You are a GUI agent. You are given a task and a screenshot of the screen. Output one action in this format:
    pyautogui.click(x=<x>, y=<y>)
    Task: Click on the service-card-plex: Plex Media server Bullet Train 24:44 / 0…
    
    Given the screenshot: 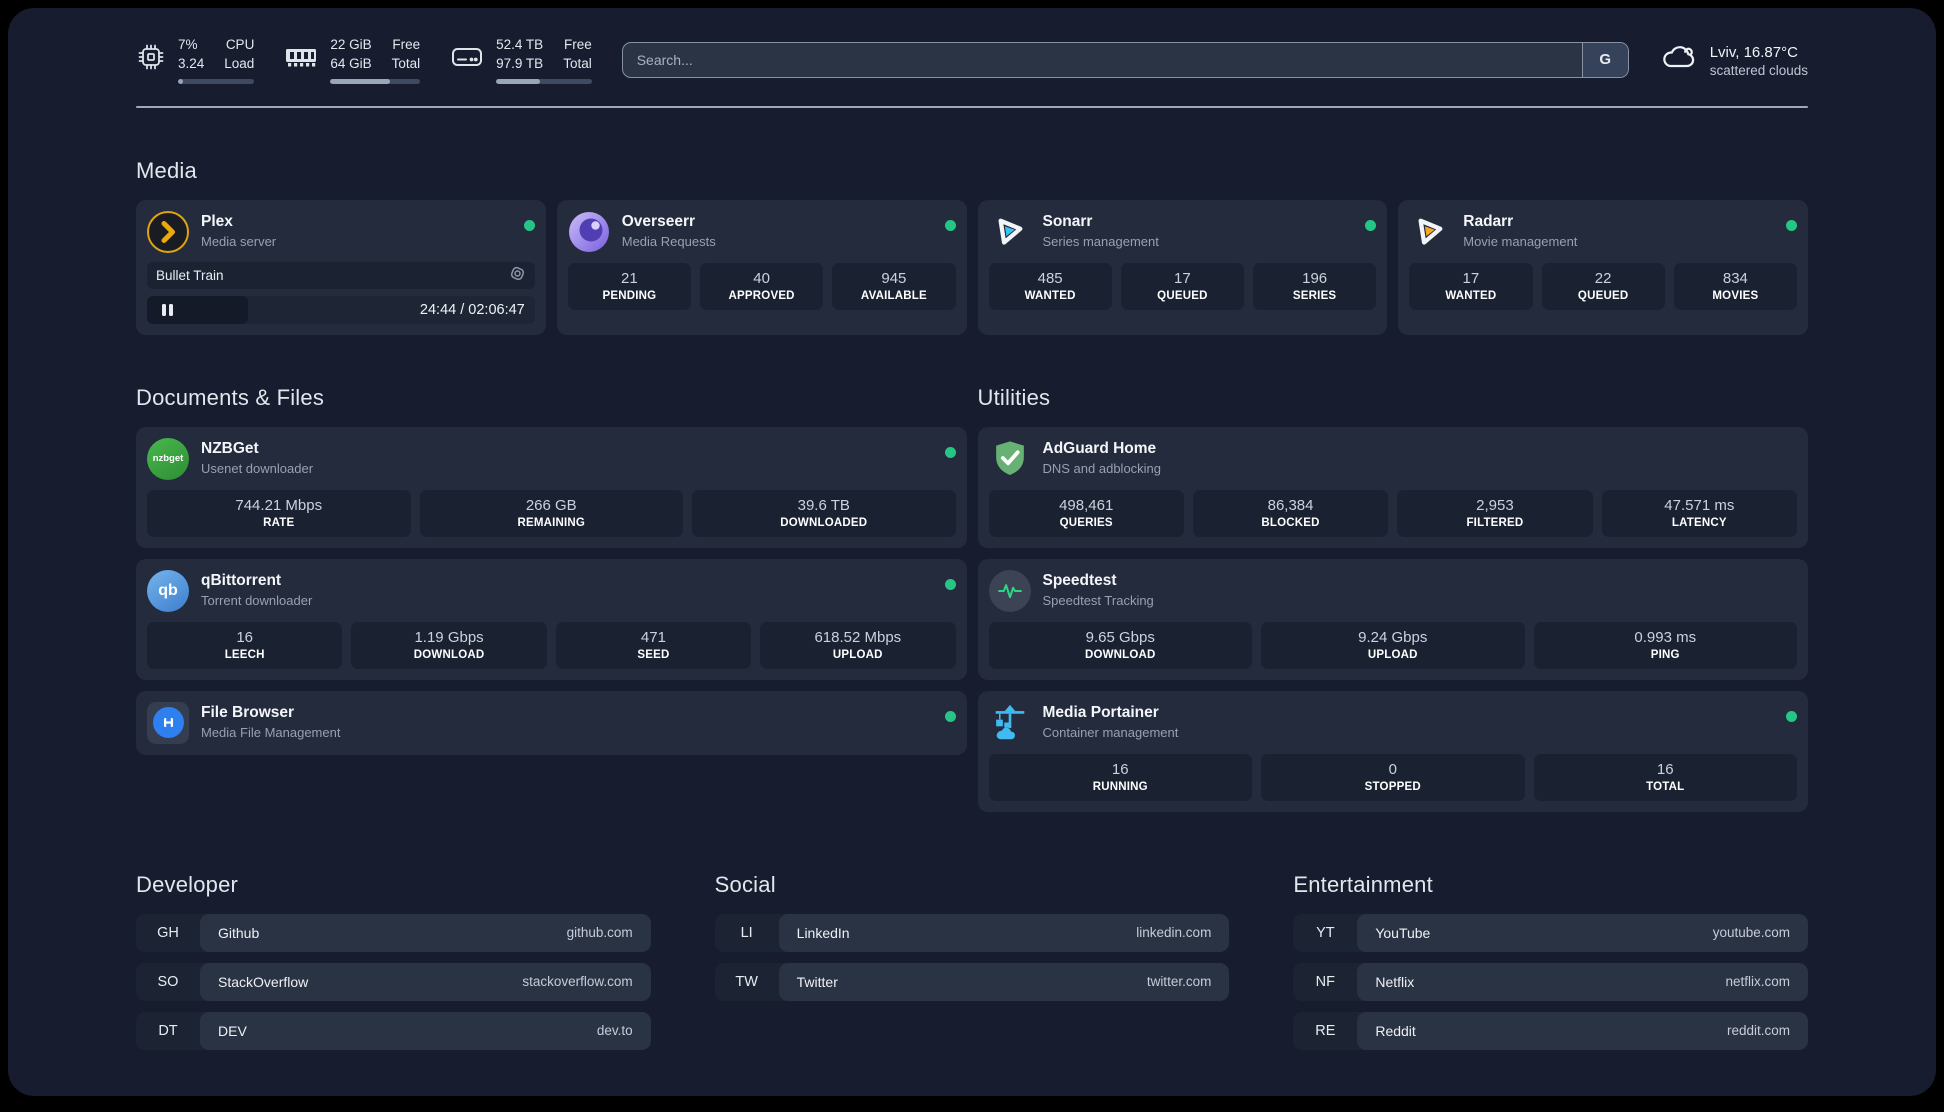 What is the action you would take?
    pyautogui.click(x=341, y=267)
    